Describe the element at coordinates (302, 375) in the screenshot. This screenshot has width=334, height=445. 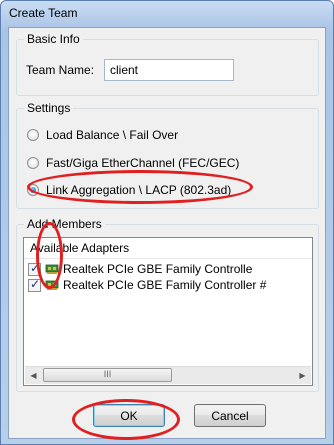
I see `scroll-right-icon: ▶` at that location.